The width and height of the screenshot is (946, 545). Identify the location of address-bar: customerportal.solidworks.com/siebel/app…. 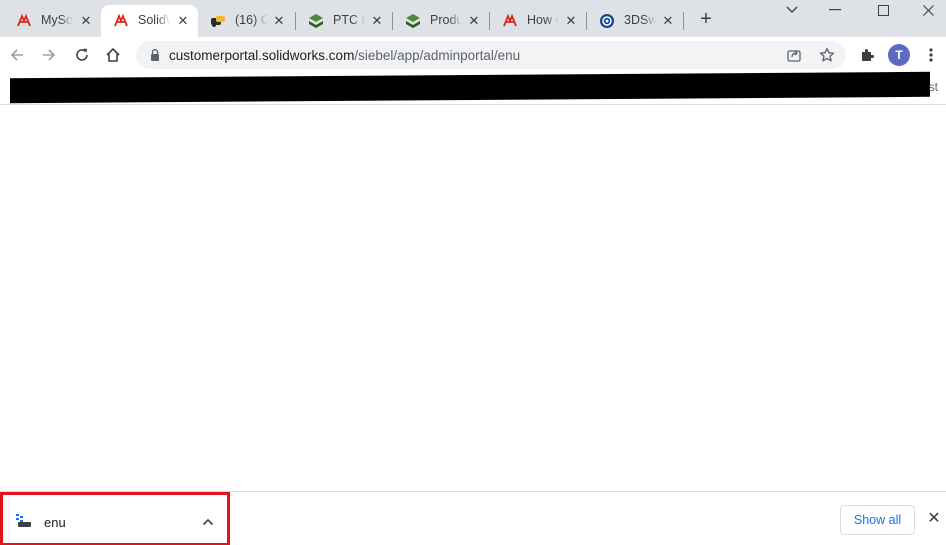
(491, 55).